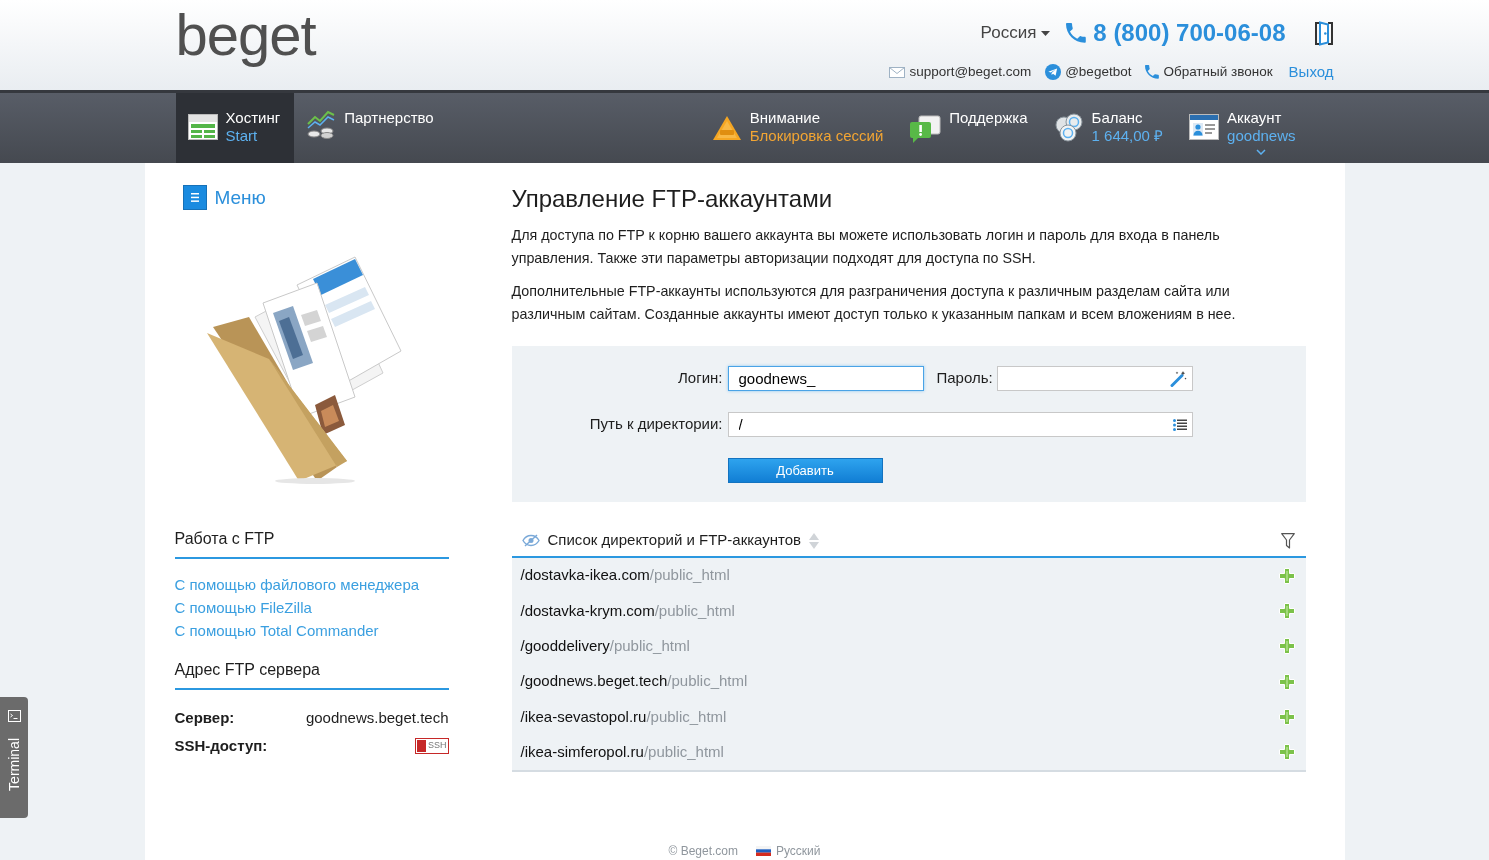 This screenshot has height=860, width=1489. What do you see at coordinates (925, 130) in the screenshot?
I see `chat-bubbles-icon` at bounding box center [925, 130].